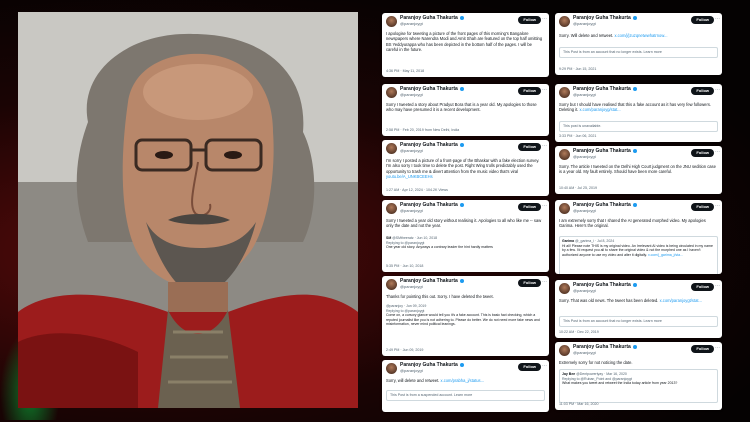 The image size is (750, 422). I want to click on reply-handle: @paranjoy · Jun 09, 2019, so click(406, 306).